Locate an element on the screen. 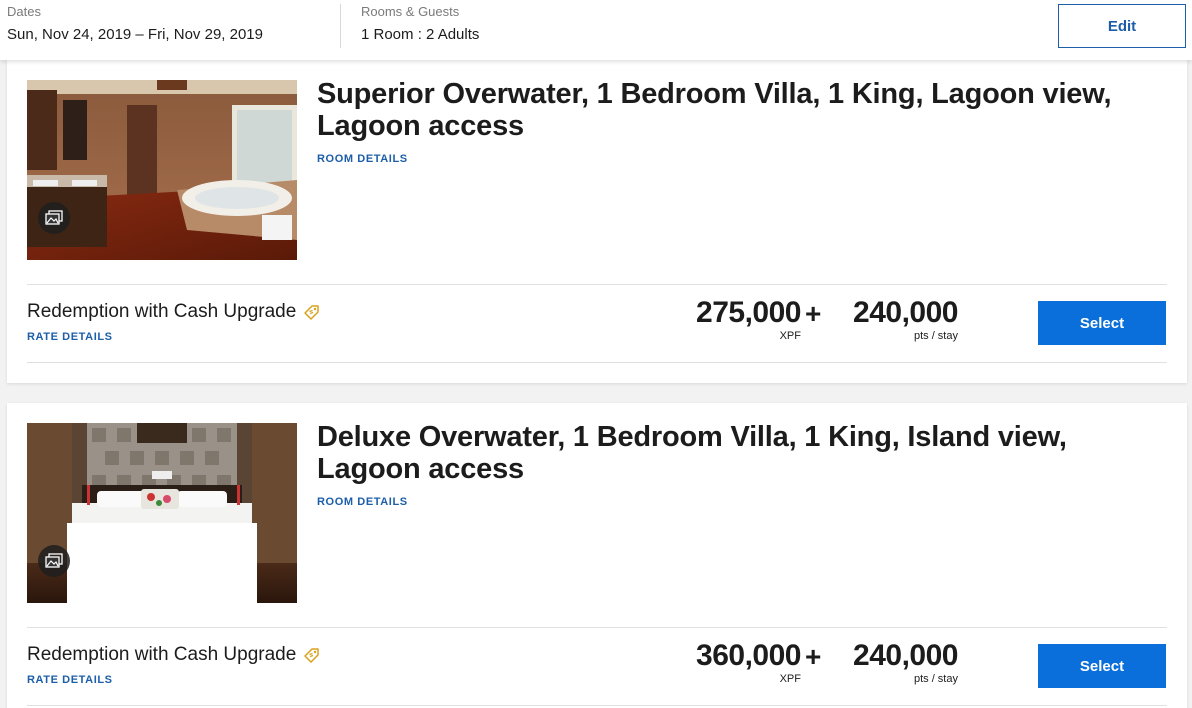 Image resolution: width=1192 pixels, height=708 pixels. room-photo-bedroom is located at coordinates (162, 513).